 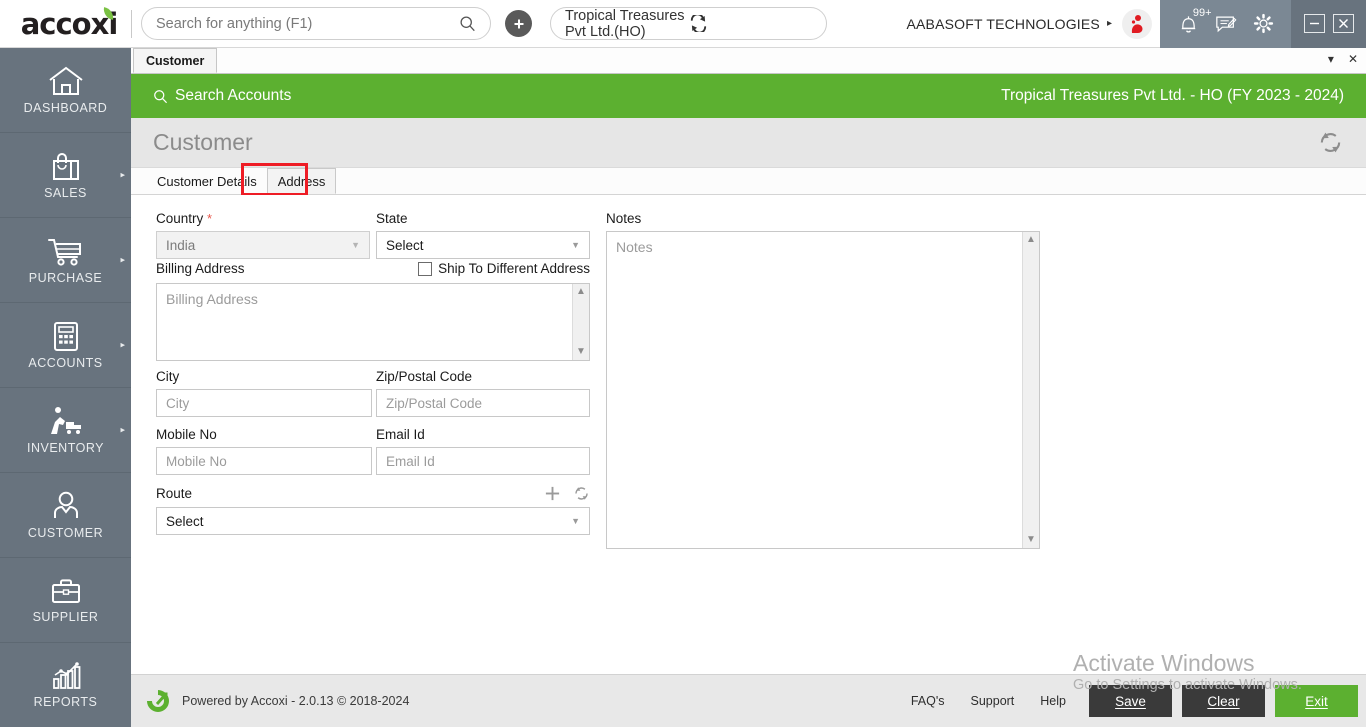 I want to click on notes-textarea, so click(x=823, y=390).